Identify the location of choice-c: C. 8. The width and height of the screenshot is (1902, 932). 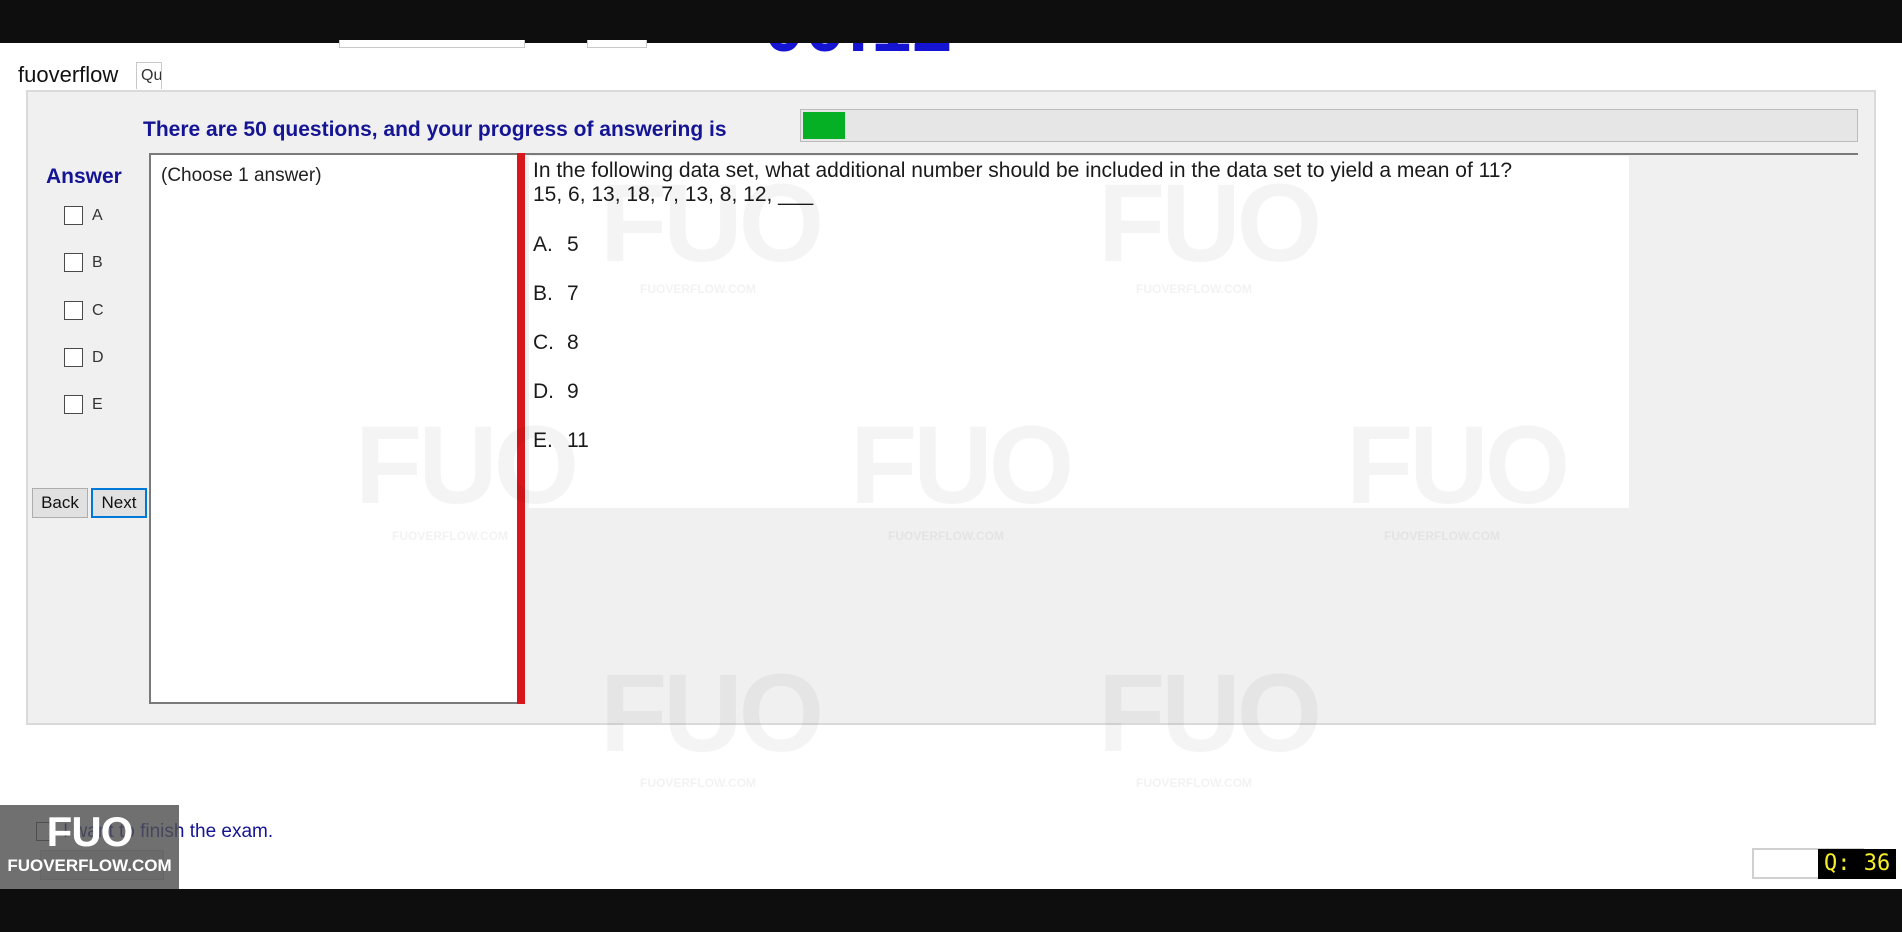
(556, 342).